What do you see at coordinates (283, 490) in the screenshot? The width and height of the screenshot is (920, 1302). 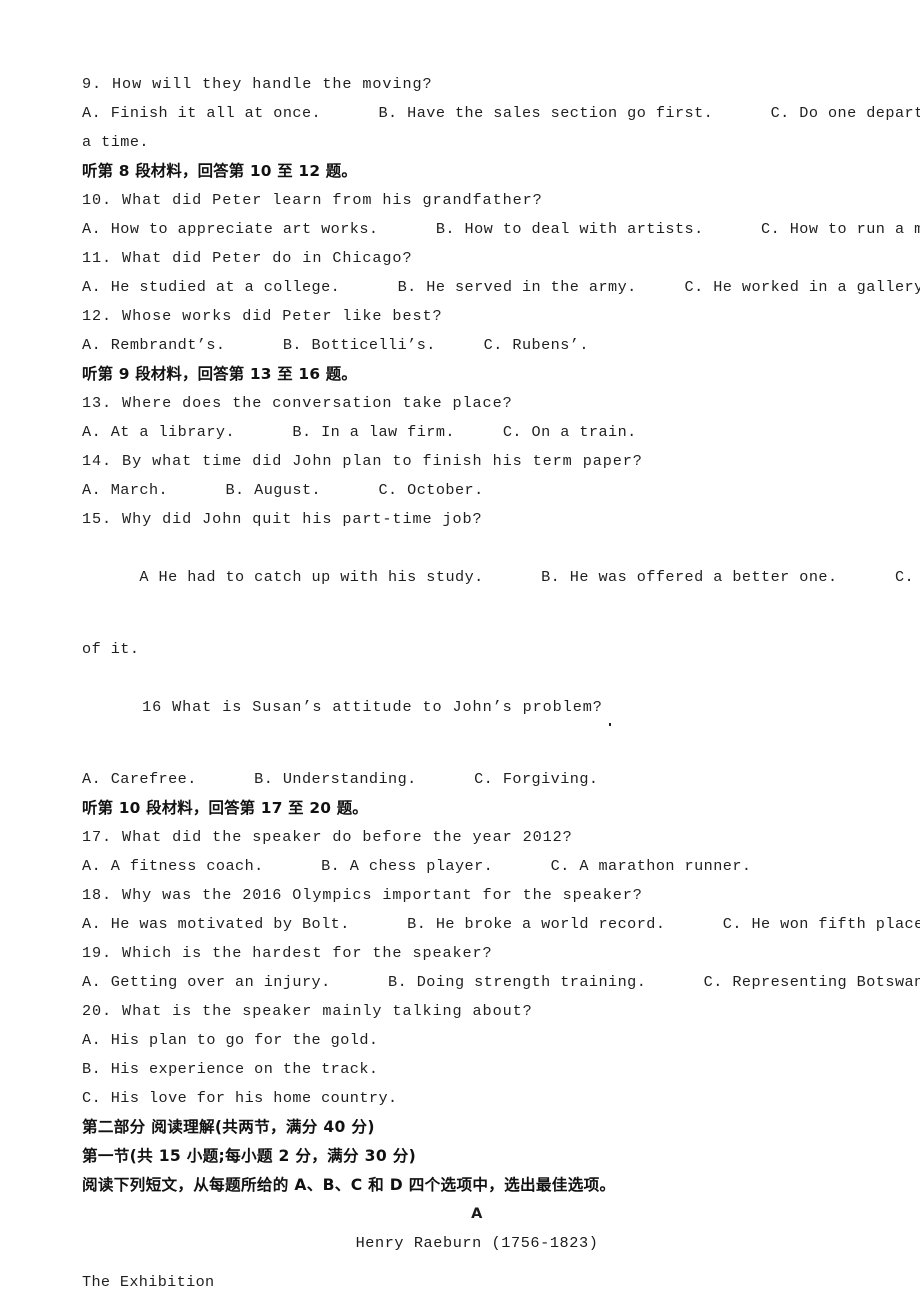 I see `question-14-options: A. March. B. August. C. October.` at bounding box center [283, 490].